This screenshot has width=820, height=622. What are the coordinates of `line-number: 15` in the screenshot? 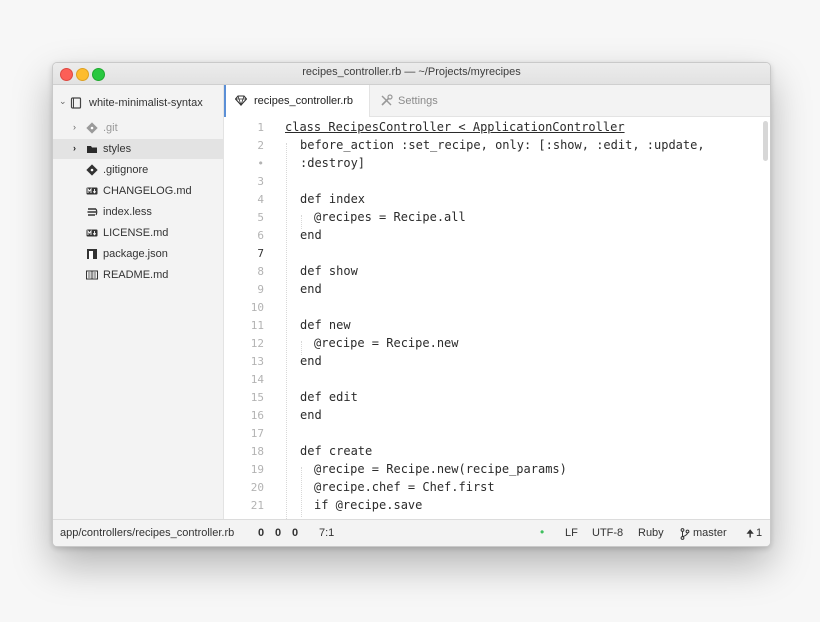 It's located at (257, 397).